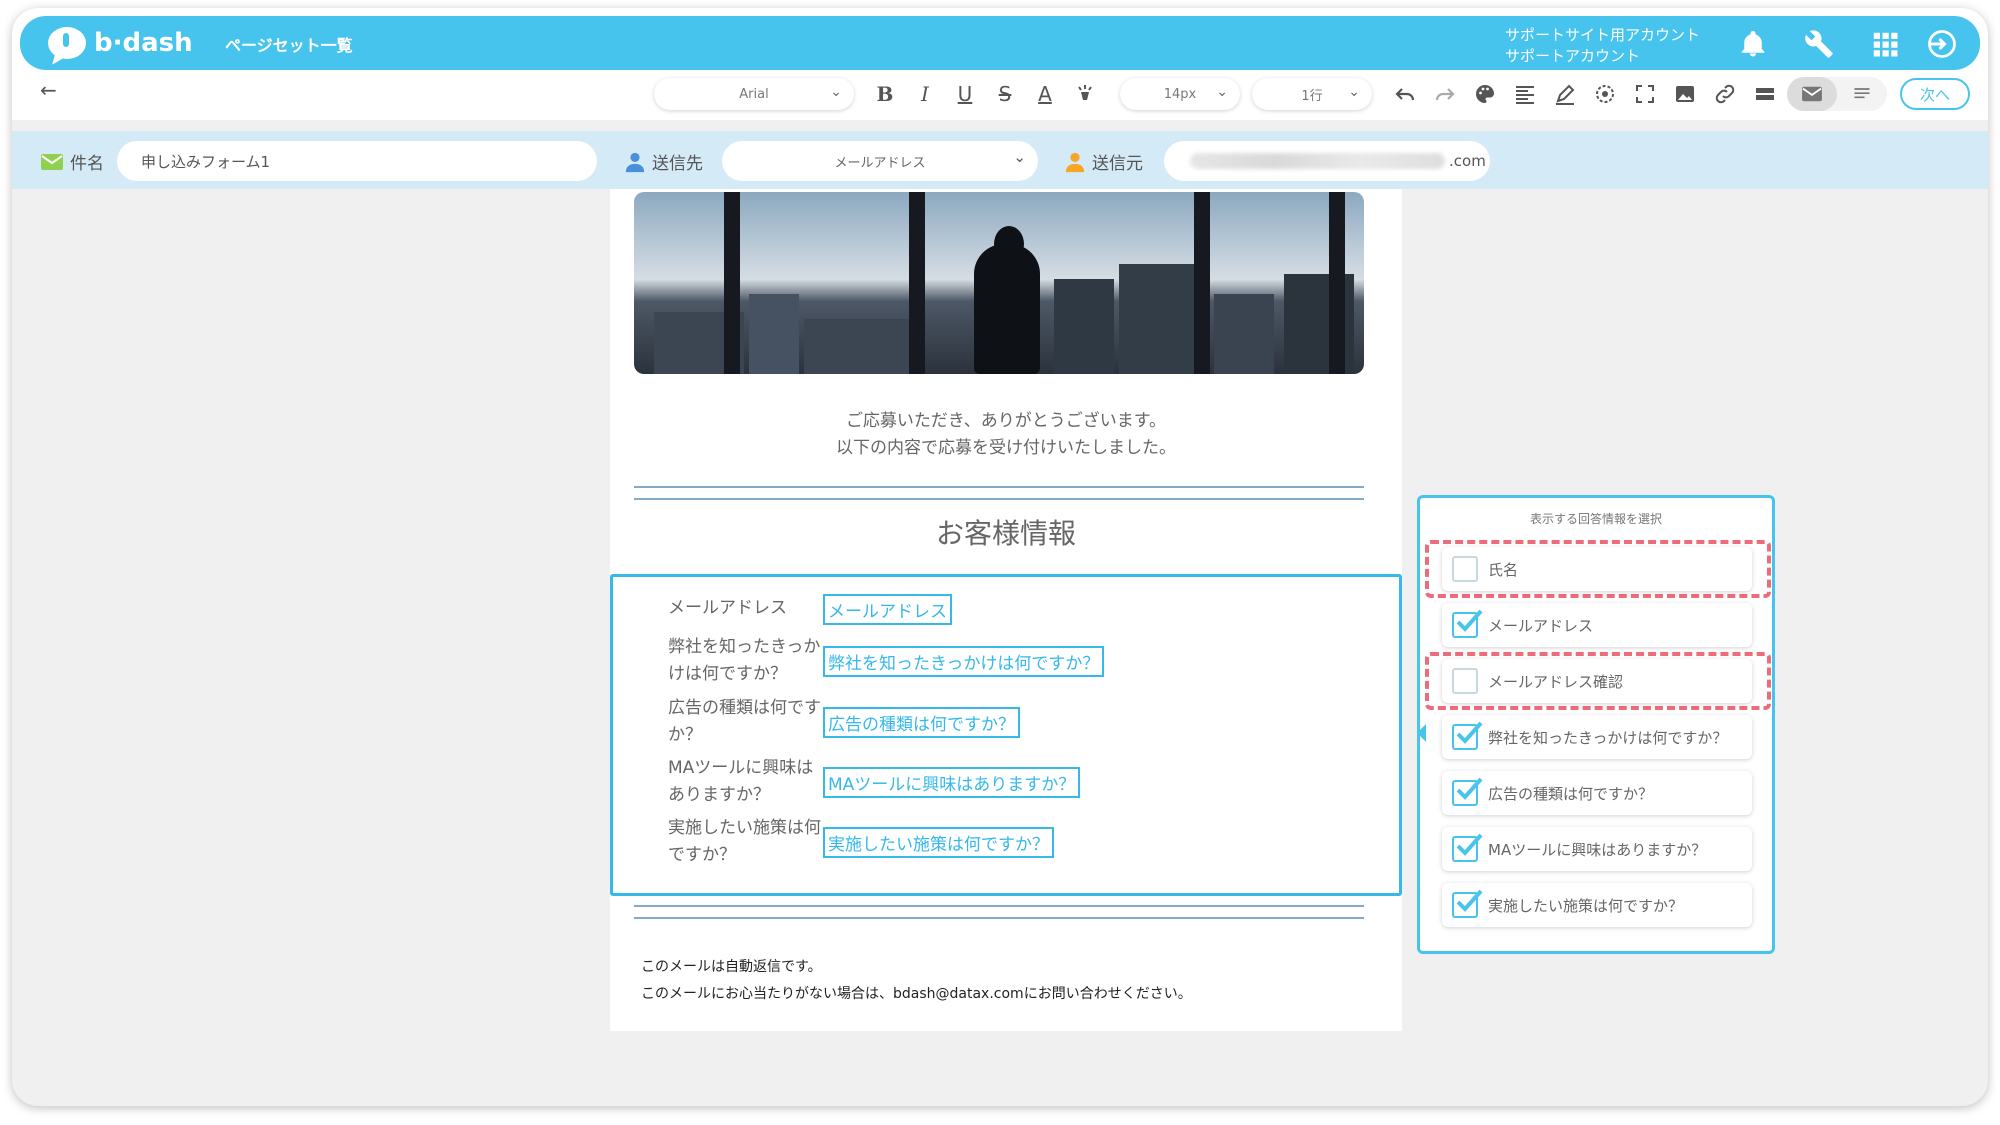 The width and height of the screenshot is (2000, 1125). I want to click on text-view-icon, so click(1862, 94).